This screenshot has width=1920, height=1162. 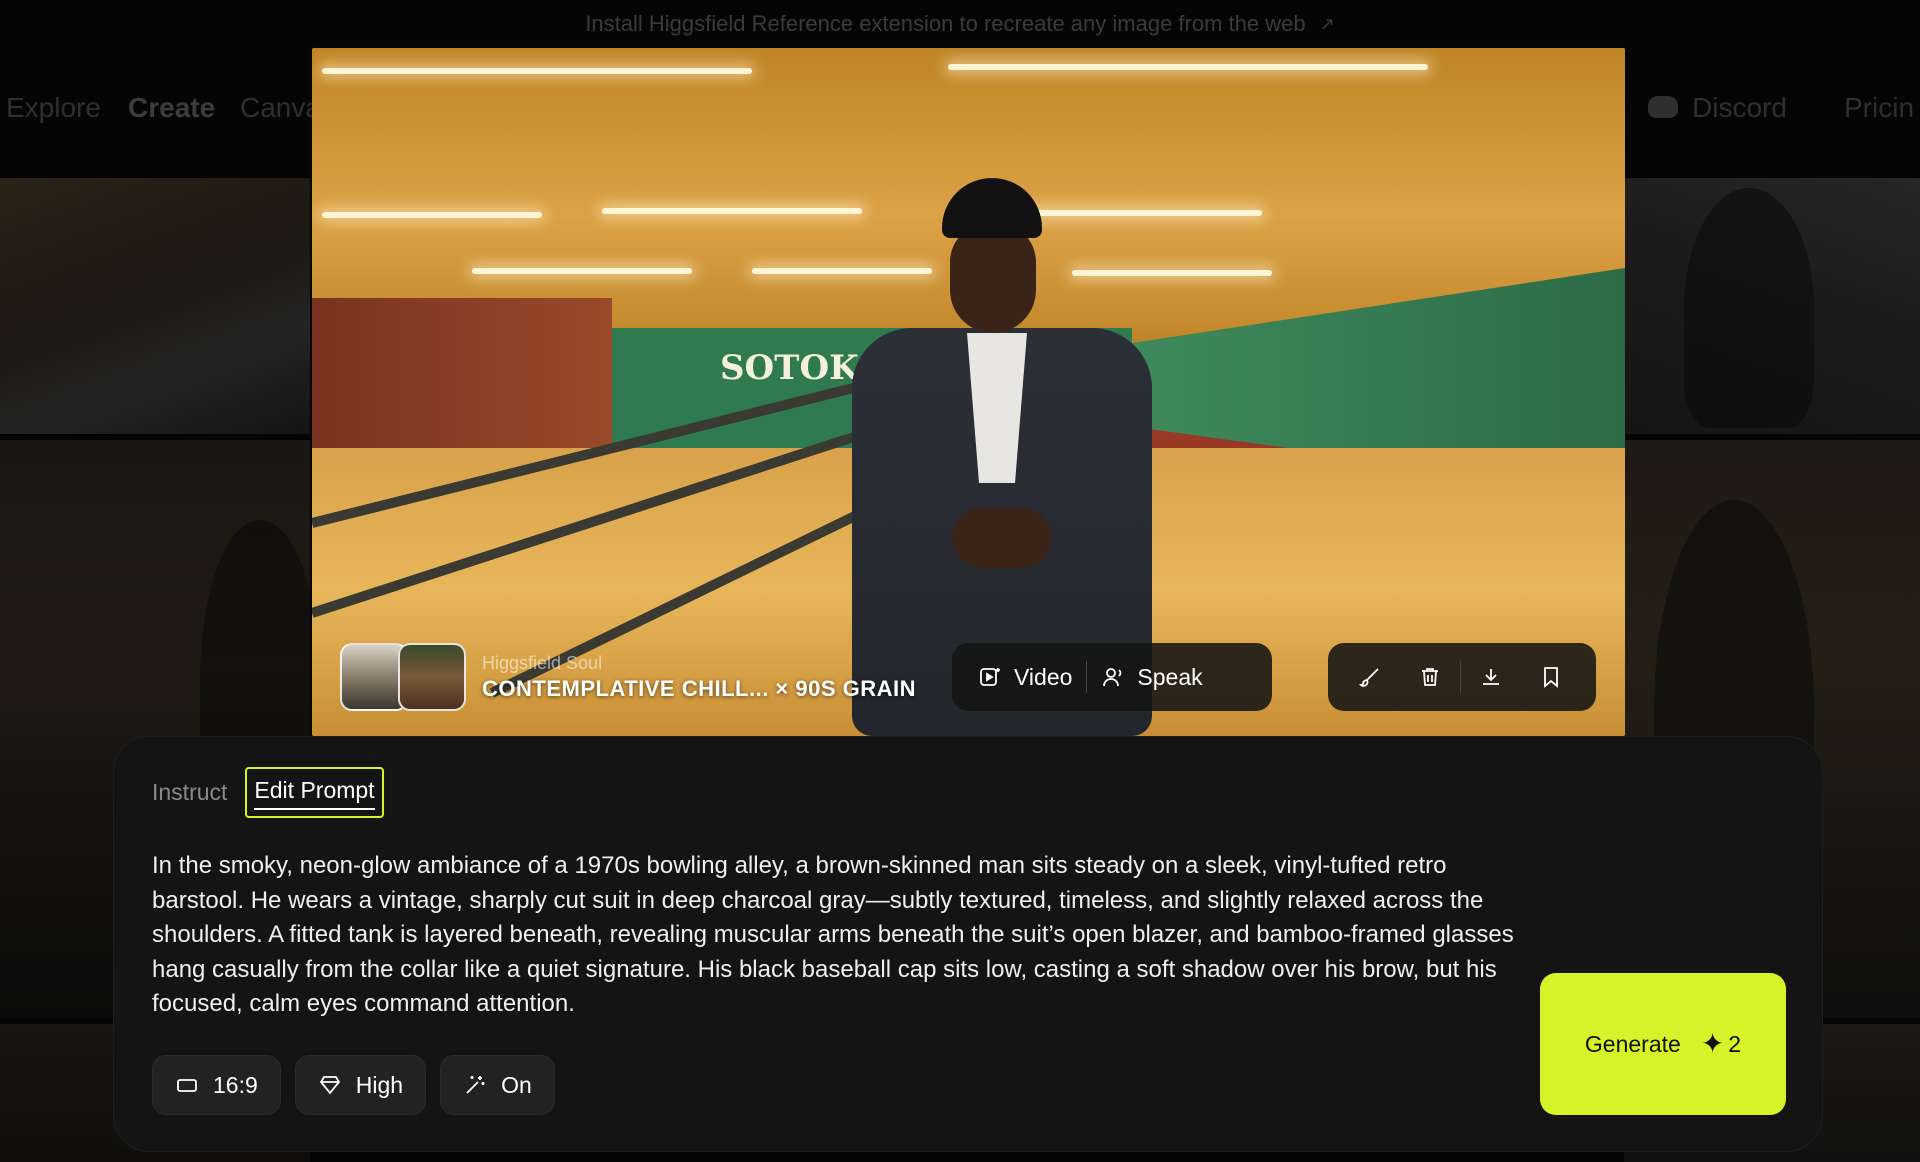 I want to click on generate-cost: 2, so click(x=1735, y=1043).